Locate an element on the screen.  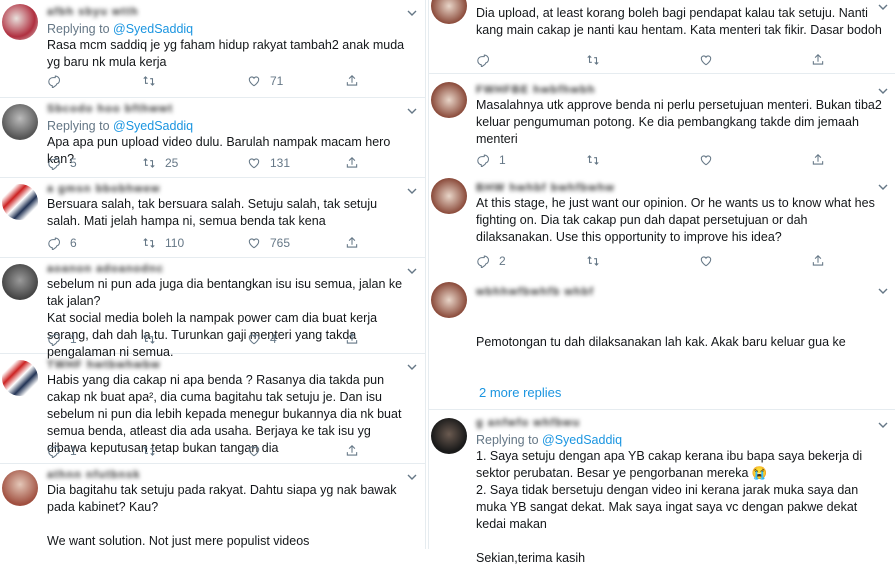
author-name: athnn nfutbnsk is located at coordinates (229, 475).